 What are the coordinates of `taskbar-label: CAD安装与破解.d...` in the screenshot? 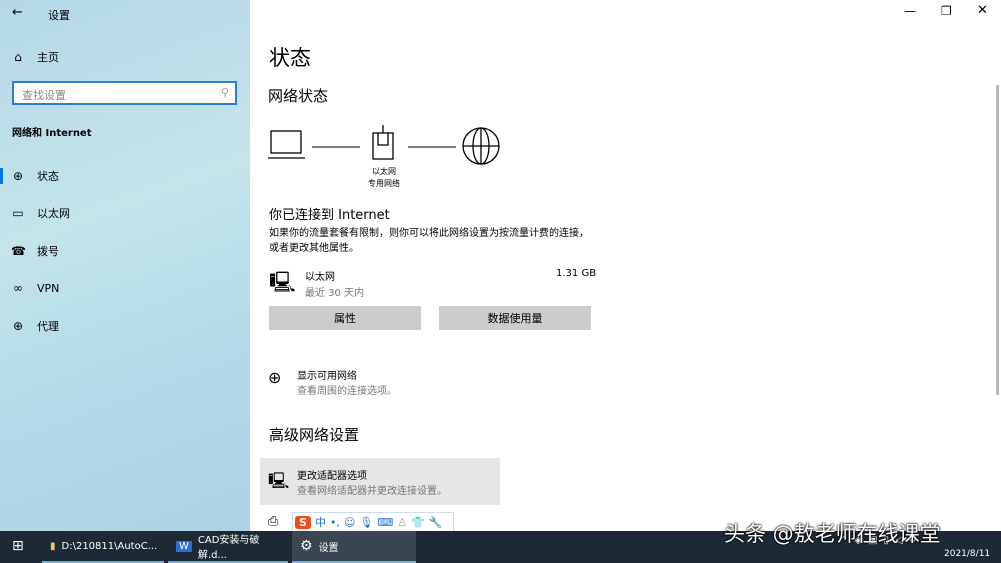 It's located at (228, 548).